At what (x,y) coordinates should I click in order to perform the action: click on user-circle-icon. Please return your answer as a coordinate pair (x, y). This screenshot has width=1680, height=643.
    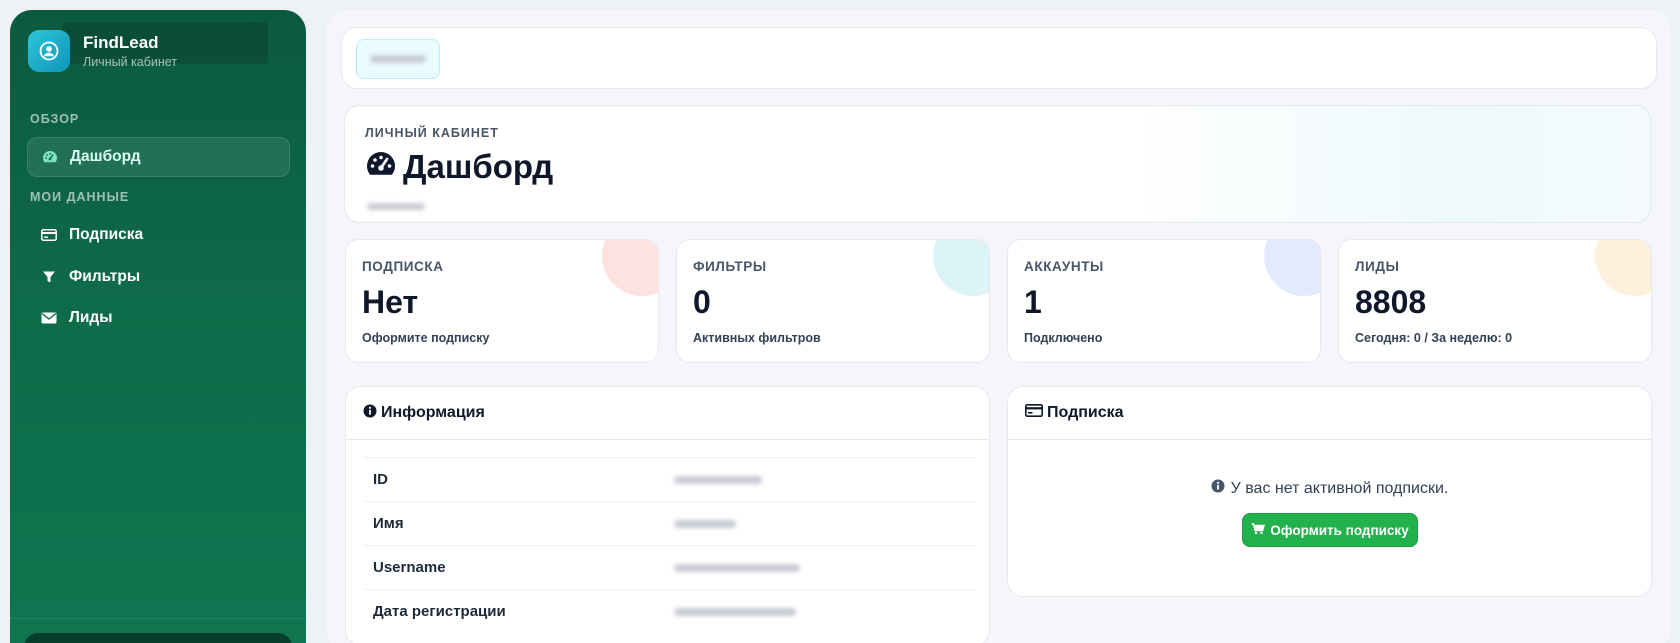
    Looking at the image, I should click on (49, 51).